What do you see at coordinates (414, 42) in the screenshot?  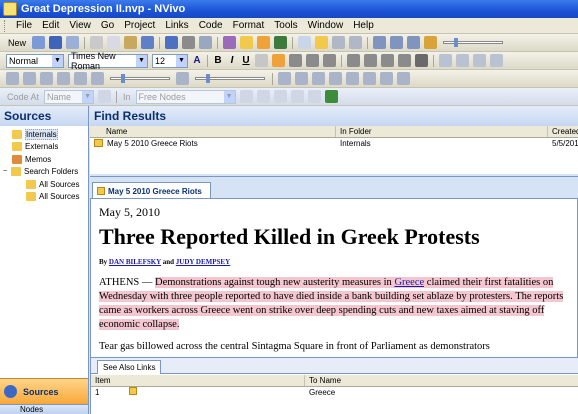 I see `export-icon` at bounding box center [414, 42].